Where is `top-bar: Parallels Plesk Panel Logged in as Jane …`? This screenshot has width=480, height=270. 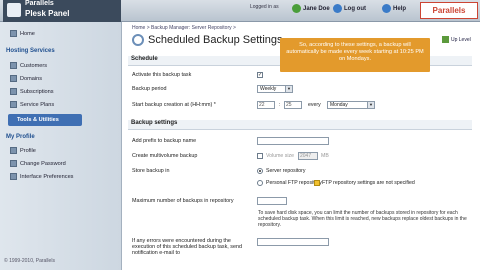
top-bar: Parallels Plesk Panel Logged in as Jane … is located at coordinates (240, 11).